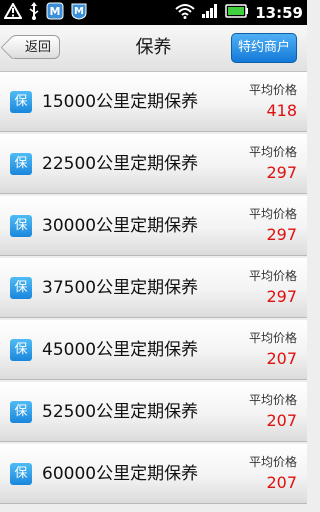  What do you see at coordinates (185, 13) in the screenshot?
I see `wifi-icon` at bounding box center [185, 13].